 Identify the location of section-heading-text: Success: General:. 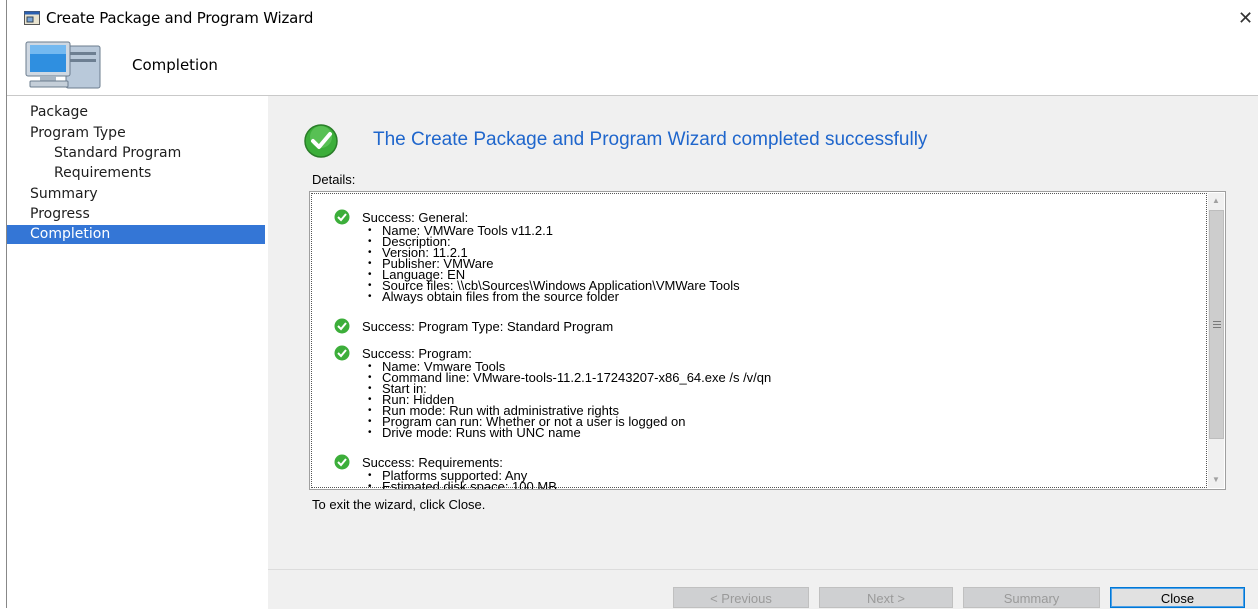
(415, 217).